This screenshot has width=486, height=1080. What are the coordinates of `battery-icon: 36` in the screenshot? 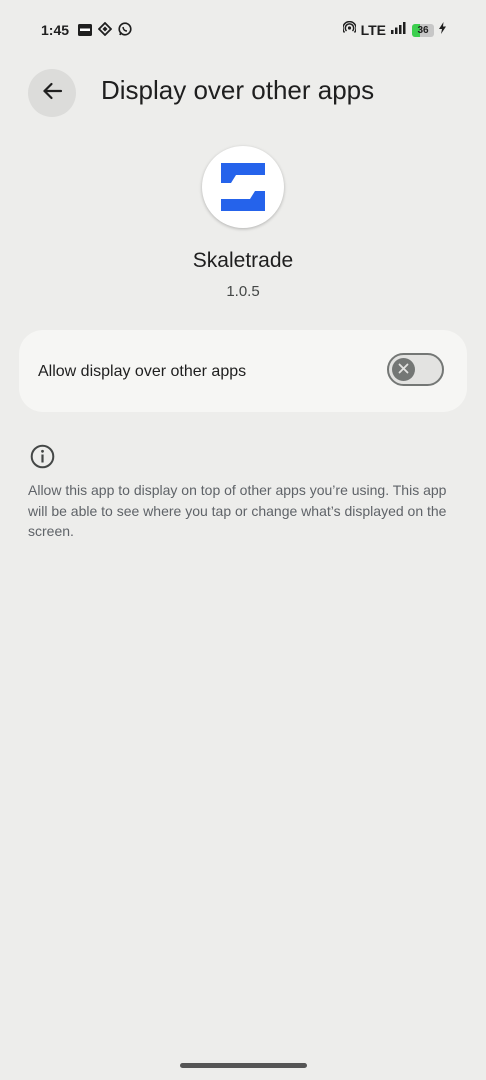 It's located at (423, 30).